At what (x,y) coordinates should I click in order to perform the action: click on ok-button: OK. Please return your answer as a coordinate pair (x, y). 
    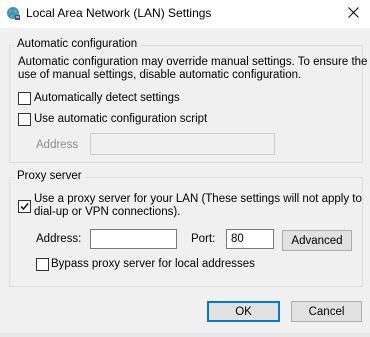
    Looking at the image, I should click on (243, 311).